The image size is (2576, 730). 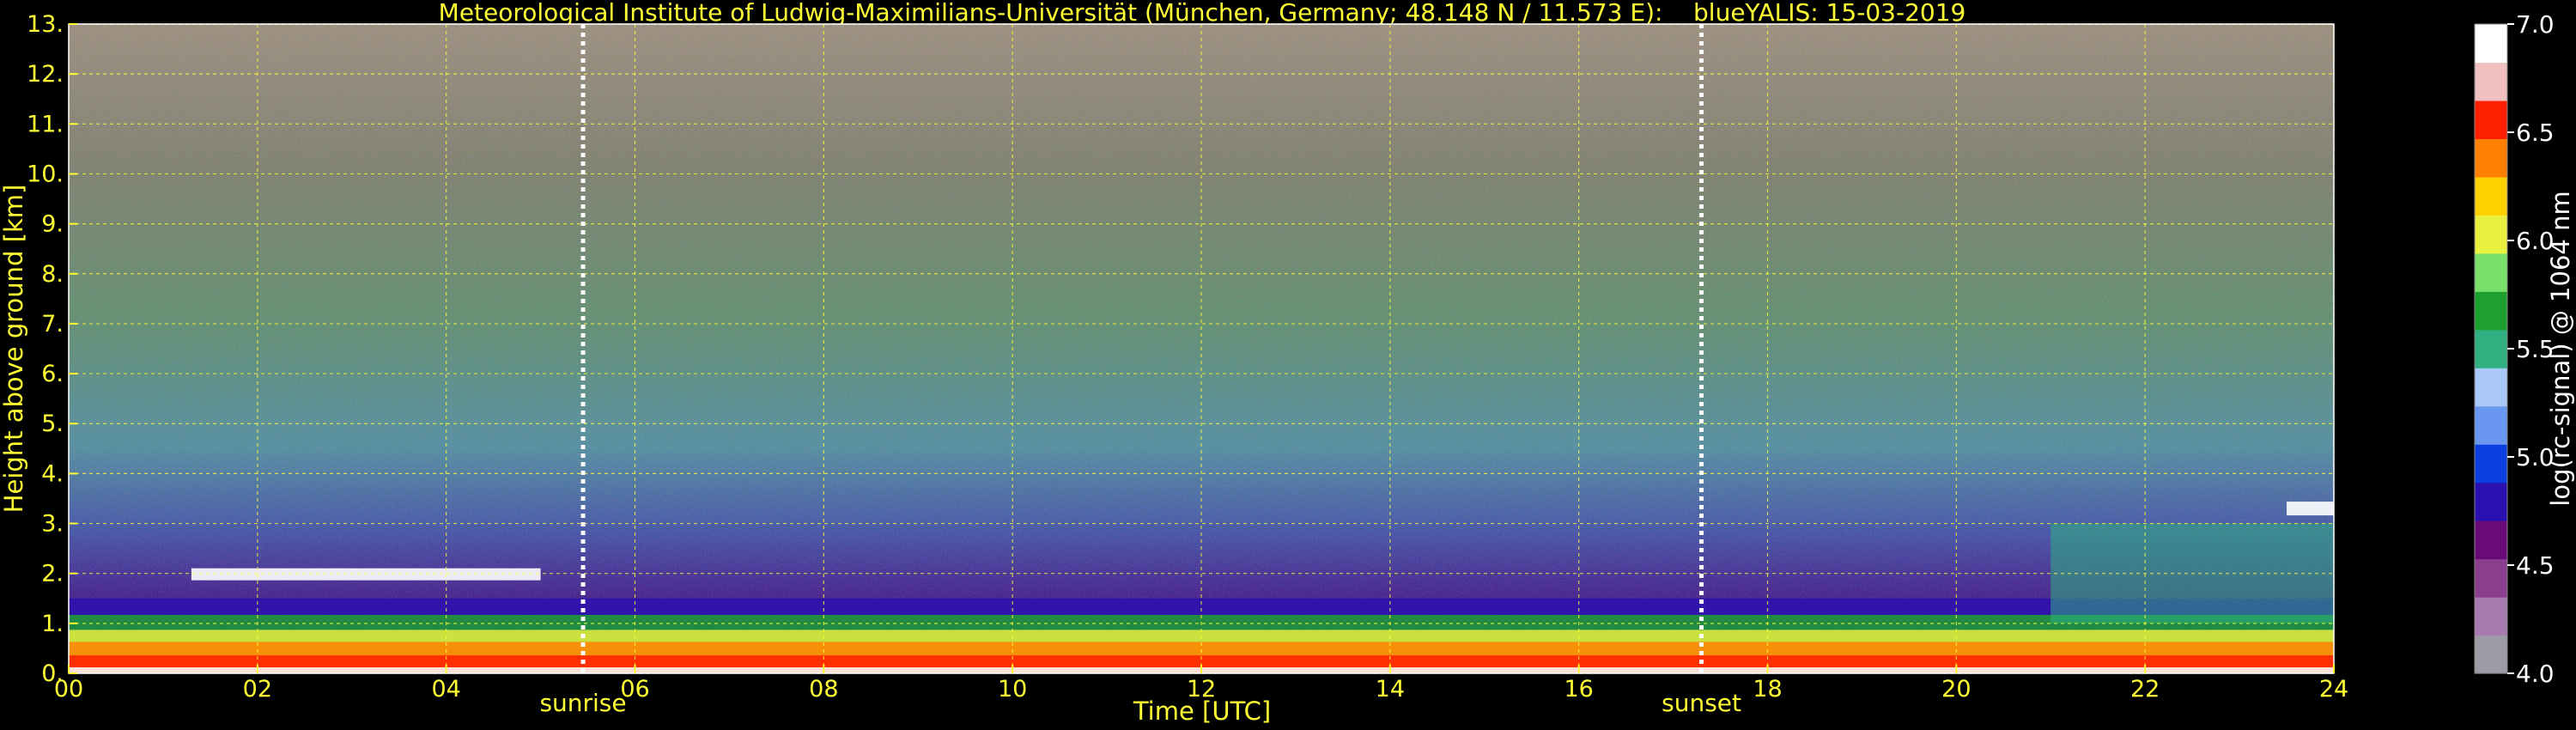 What do you see at coordinates (823, 689) in the screenshot?
I see `x-tick-label: 08` at bounding box center [823, 689].